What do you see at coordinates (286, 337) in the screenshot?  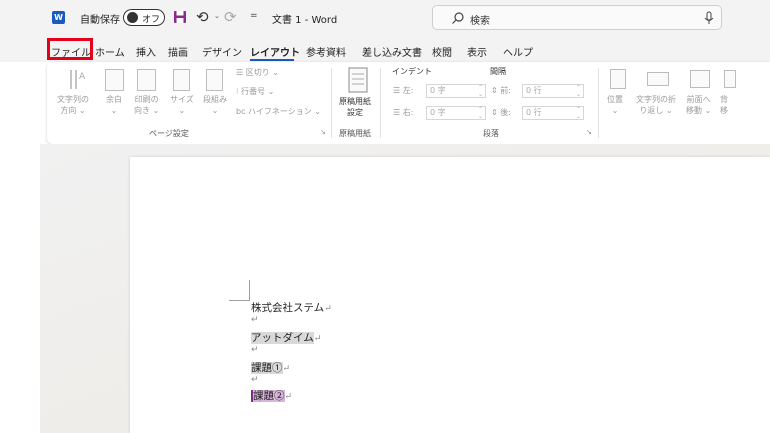 I see `document-paragraph: アットダイム↵` at bounding box center [286, 337].